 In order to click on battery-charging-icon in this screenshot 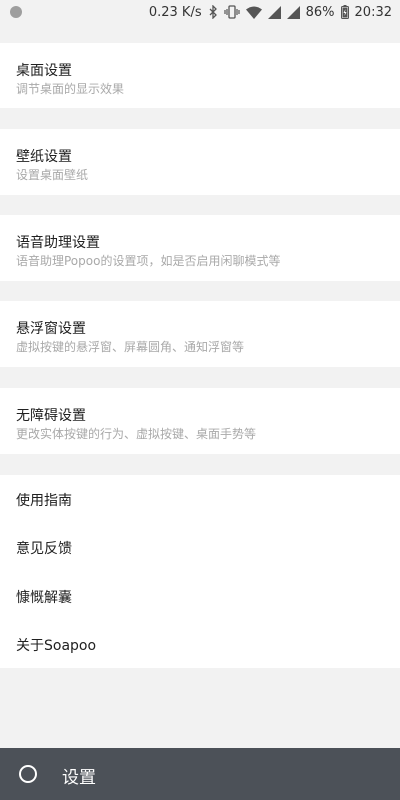, I will do `click(344, 12)`.